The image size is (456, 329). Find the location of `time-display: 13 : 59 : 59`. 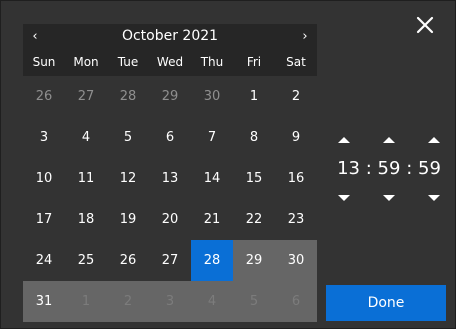

time-display: 13 : 59 : 59 is located at coordinates (389, 169).